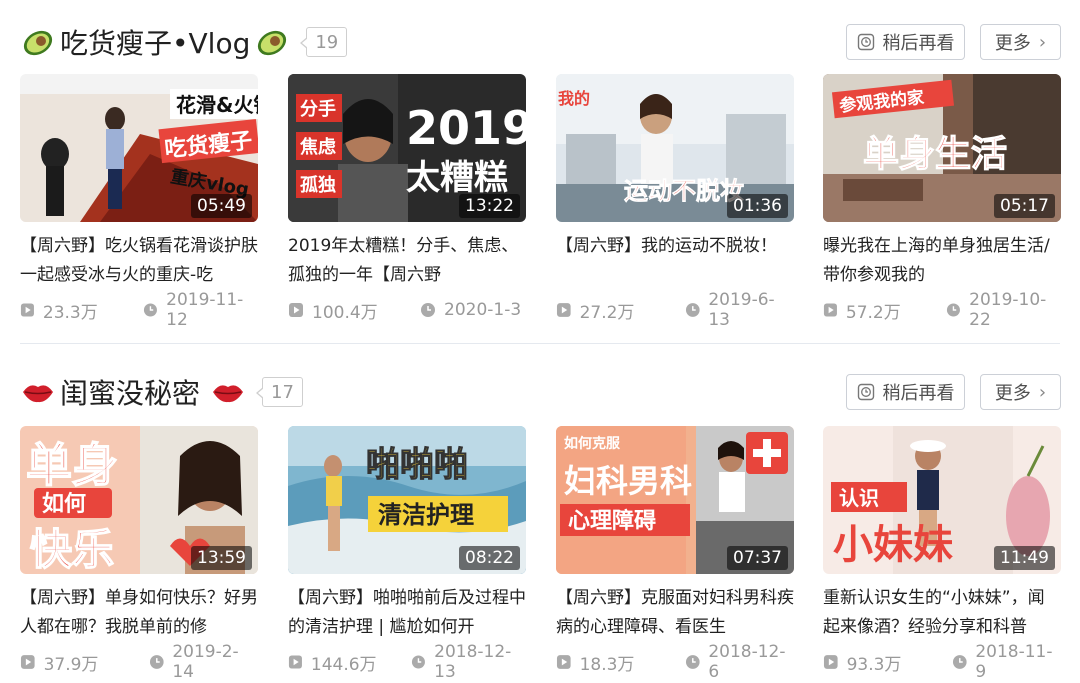 The width and height of the screenshot is (1080, 683). What do you see at coordinates (139, 500) in the screenshot?
I see `video-thumbnail: 单身 如何 快乐 13:59` at bounding box center [139, 500].